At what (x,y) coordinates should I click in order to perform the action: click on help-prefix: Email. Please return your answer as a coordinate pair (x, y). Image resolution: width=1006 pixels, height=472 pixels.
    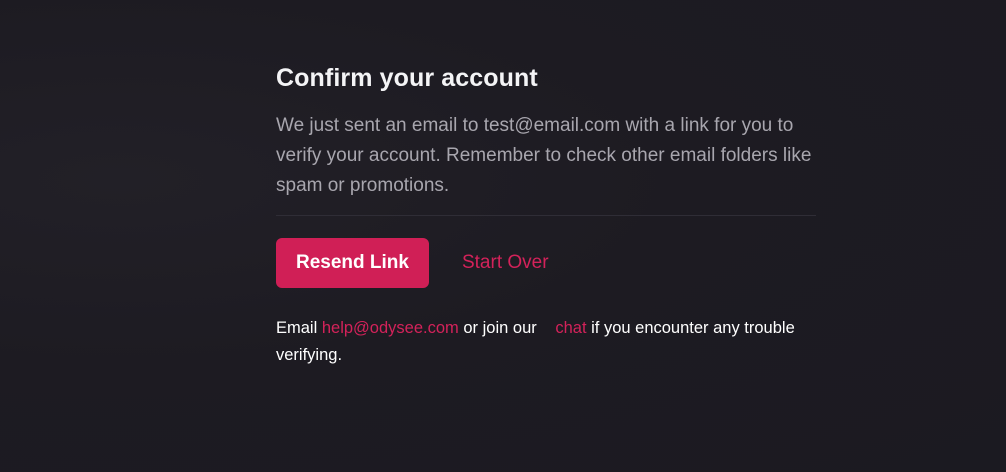
    Looking at the image, I should click on (297, 328).